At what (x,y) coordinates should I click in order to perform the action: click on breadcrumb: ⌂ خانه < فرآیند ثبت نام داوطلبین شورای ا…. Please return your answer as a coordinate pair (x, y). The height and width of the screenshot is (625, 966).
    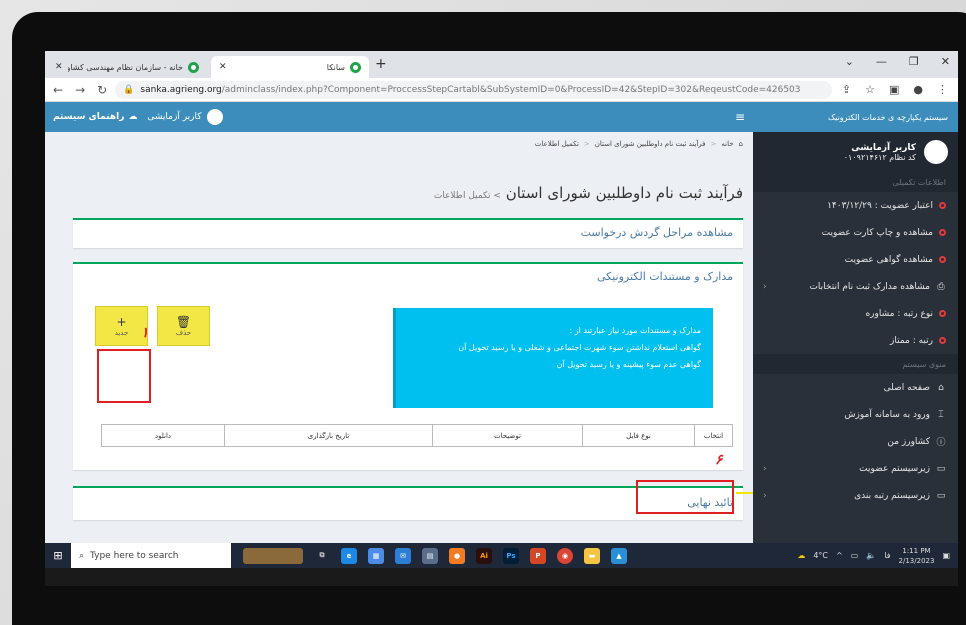
    Looking at the image, I should click on (399, 144).